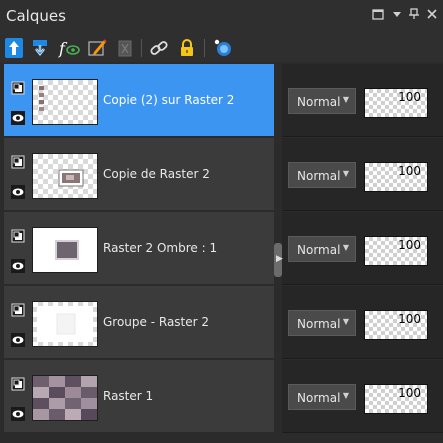 The image size is (443, 443). Describe the element at coordinates (168, 100) in the screenshot. I see `layer-name: Copie (2) sur Raster 2` at that location.